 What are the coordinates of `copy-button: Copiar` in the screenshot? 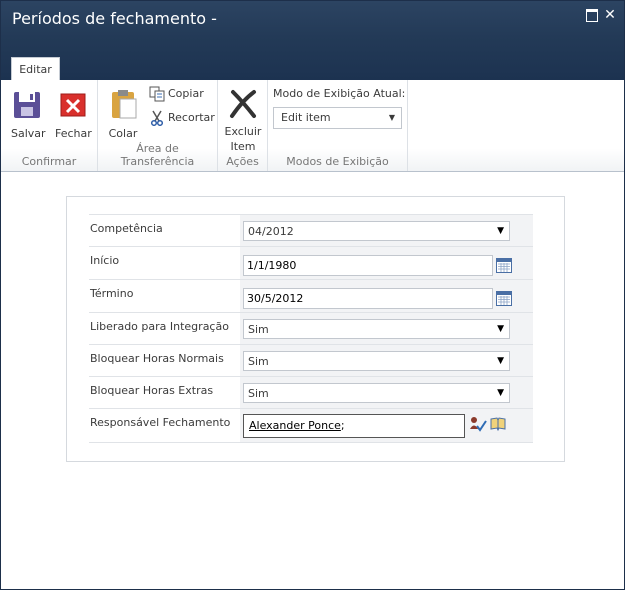 It's located at (176, 94).